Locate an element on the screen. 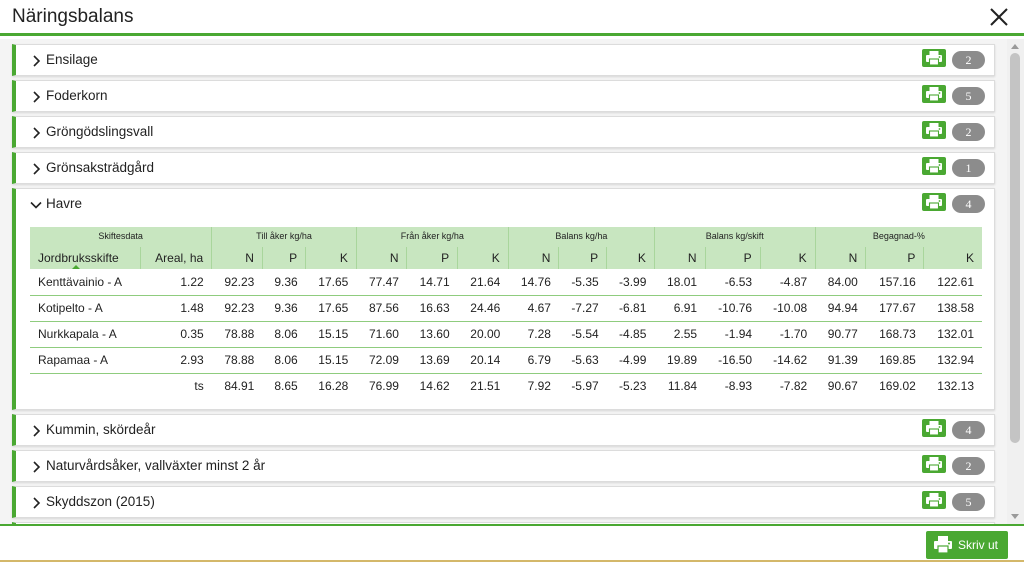 The height and width of the screenshot is (562, 1024). group-header: Gröngödslingsvall 2 is located at coordinates (505, 132).